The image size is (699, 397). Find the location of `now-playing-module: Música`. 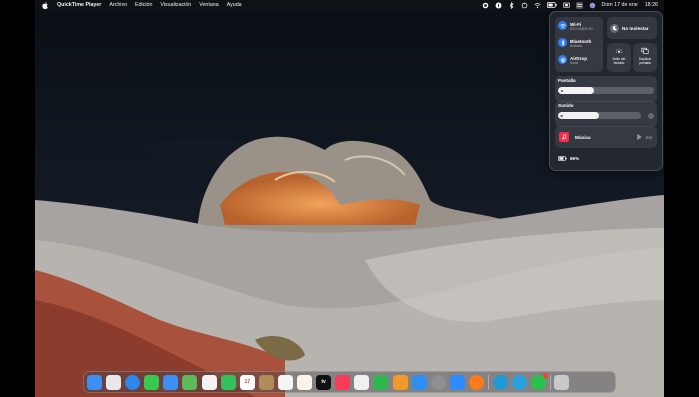

now-playing-module: Música is located at coordinates (606, 137).